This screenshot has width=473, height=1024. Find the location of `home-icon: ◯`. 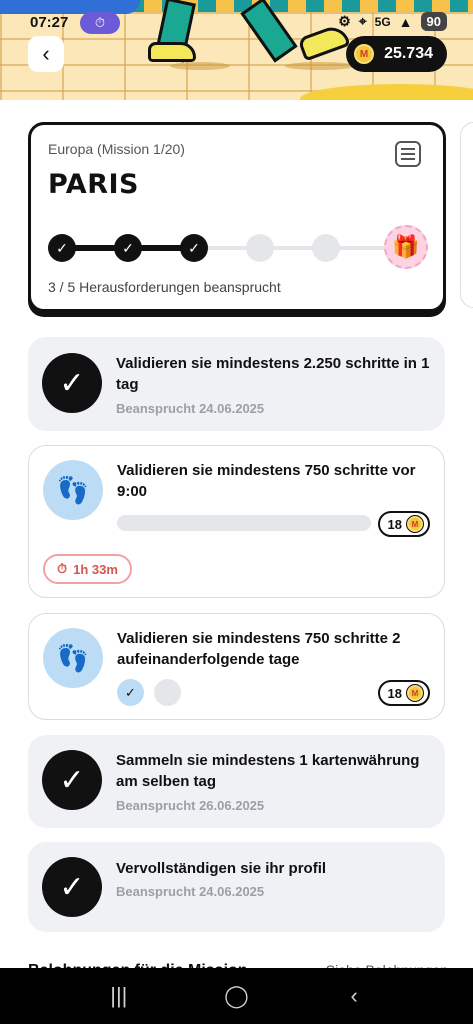

home-icon: ◯ is located at coordinates (236, 996).